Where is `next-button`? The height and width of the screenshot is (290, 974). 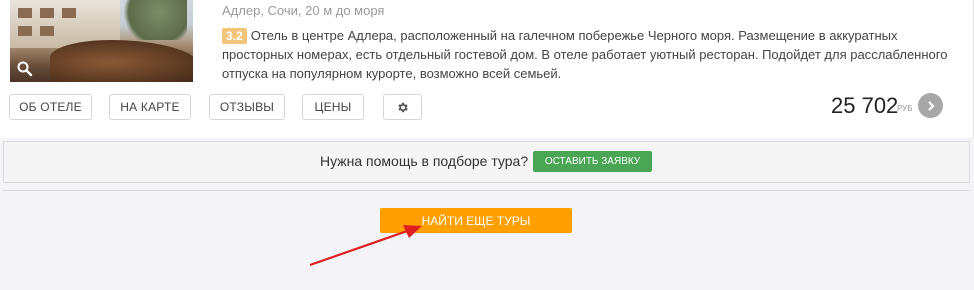 next-button is located at coordinates (930, 105).